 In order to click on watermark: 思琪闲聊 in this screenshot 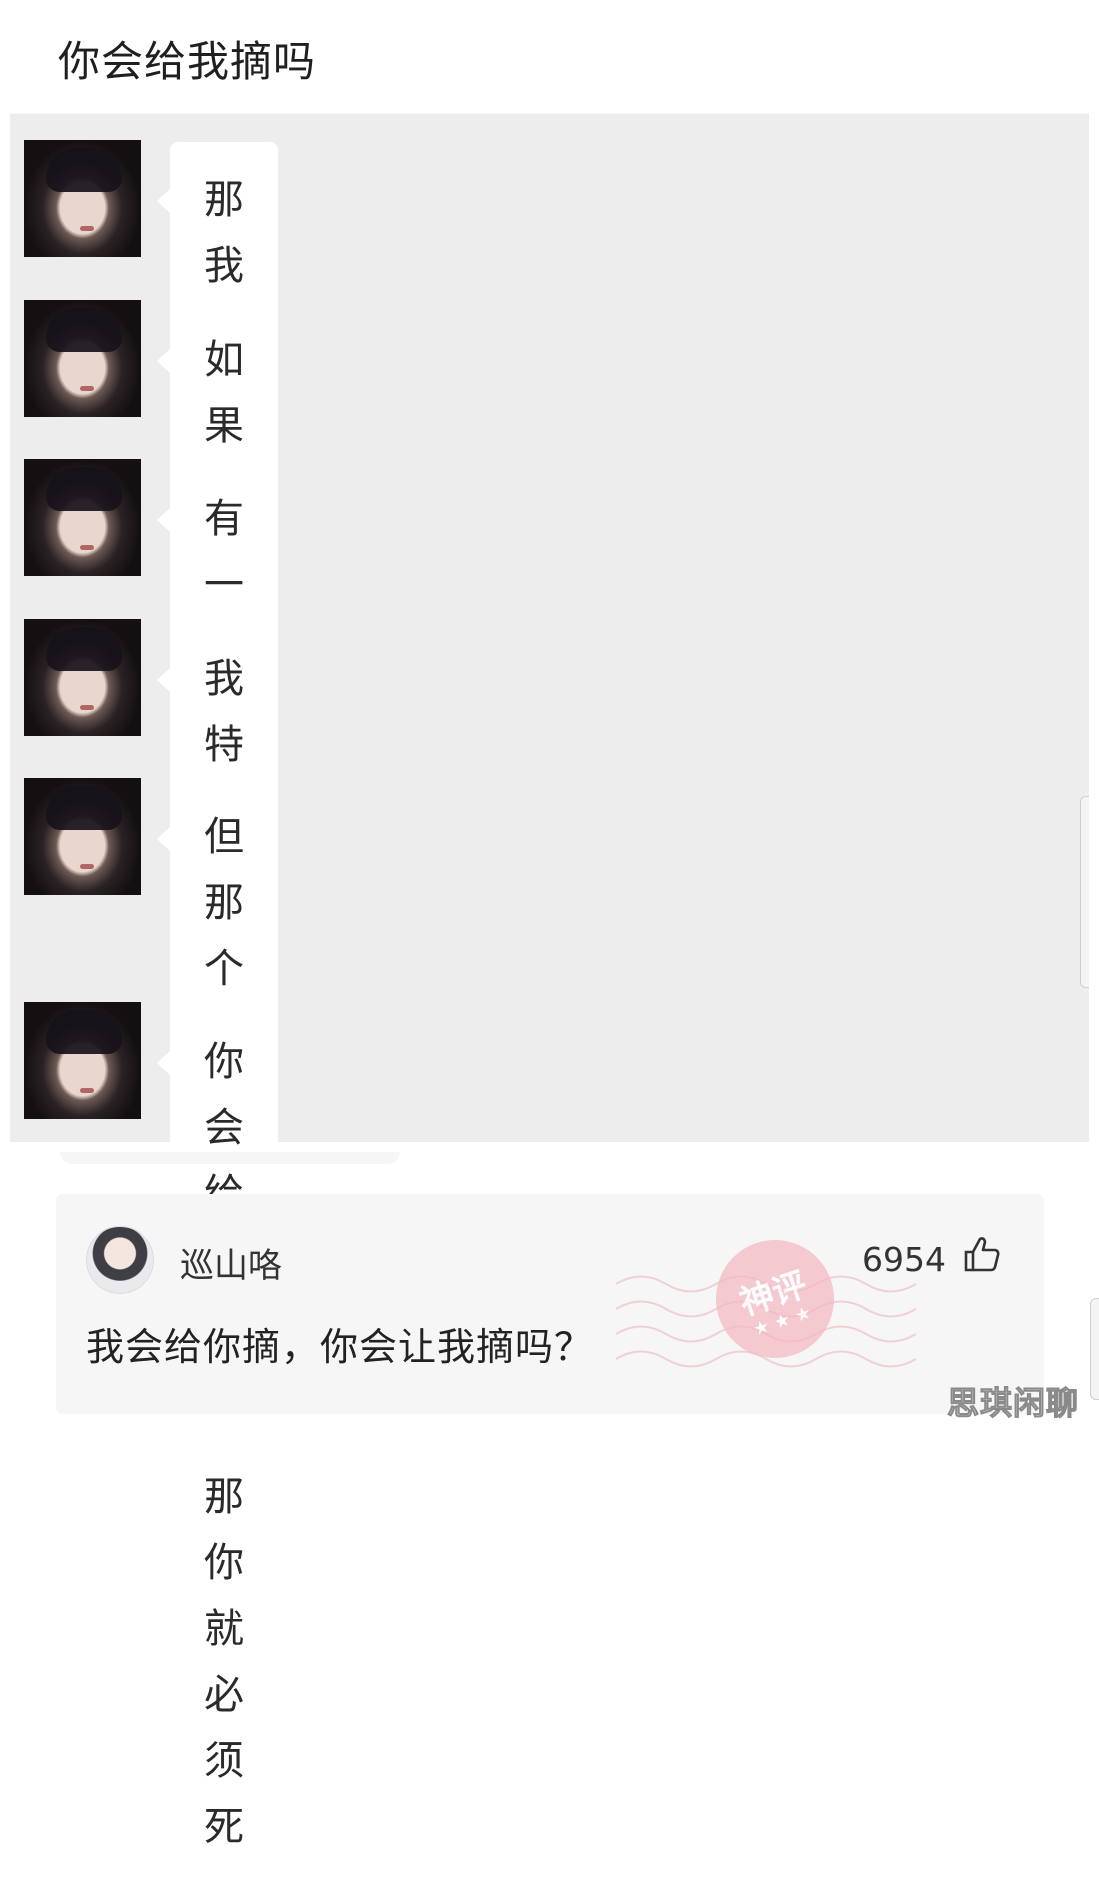, I will do `click(1012, 1403)`.